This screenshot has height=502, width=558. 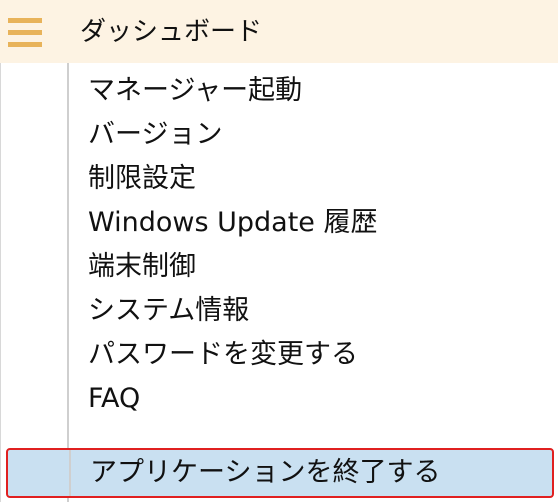 I want to click on menu-item-exit-application: アプリケーションを終了する, so click(x=280, y=473).